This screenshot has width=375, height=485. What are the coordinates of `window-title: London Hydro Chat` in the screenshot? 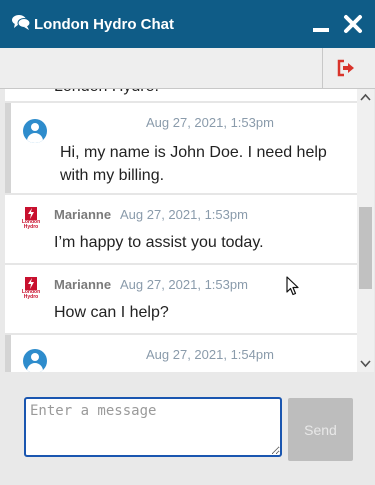 It's located at (104, 24).